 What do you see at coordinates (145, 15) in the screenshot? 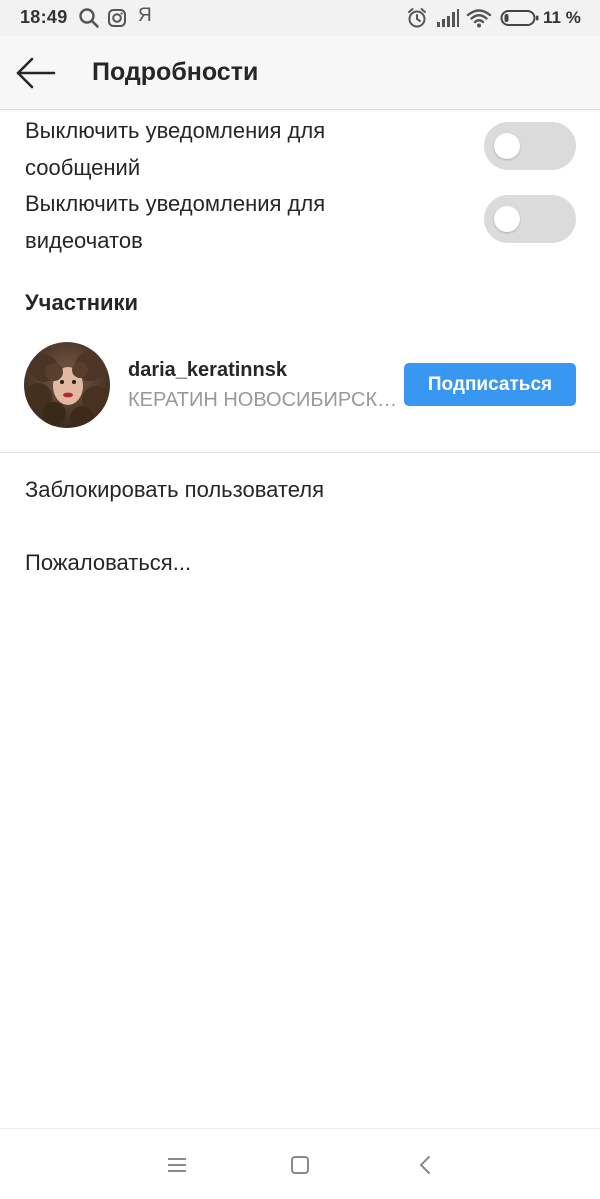
I see `yandex-icon: Я` at bounding box center [145, 15].